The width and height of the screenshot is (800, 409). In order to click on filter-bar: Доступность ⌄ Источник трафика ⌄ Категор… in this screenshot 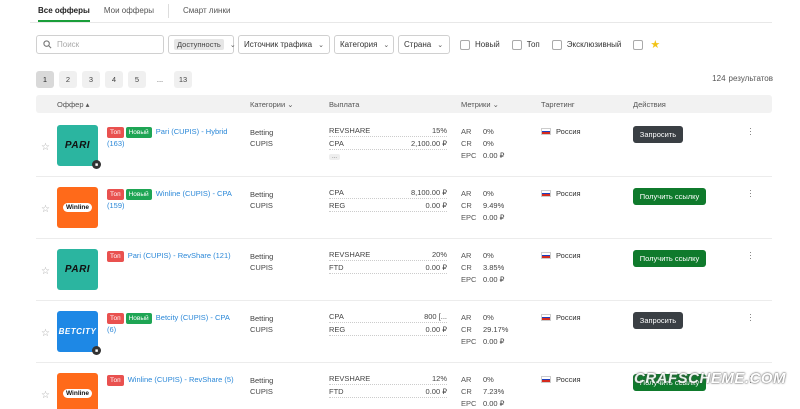, I will do `click(349, 44)`.